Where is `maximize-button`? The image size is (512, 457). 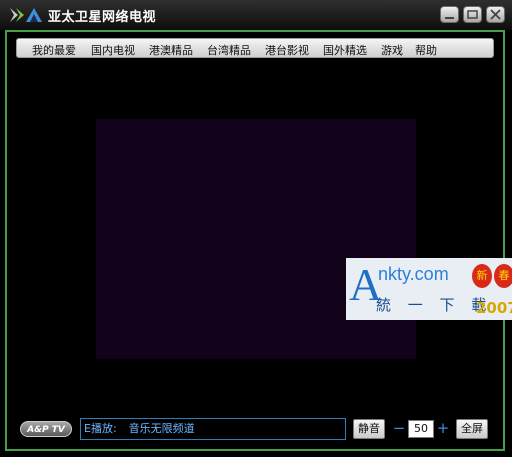 maximize-button is located at coordinates (472, 14).